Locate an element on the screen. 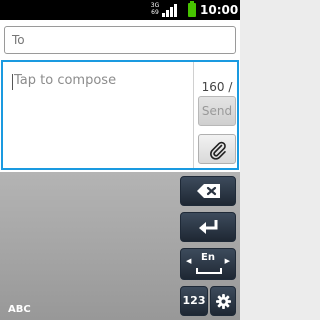  recipient-field: To is located at coordinates (120, 40).